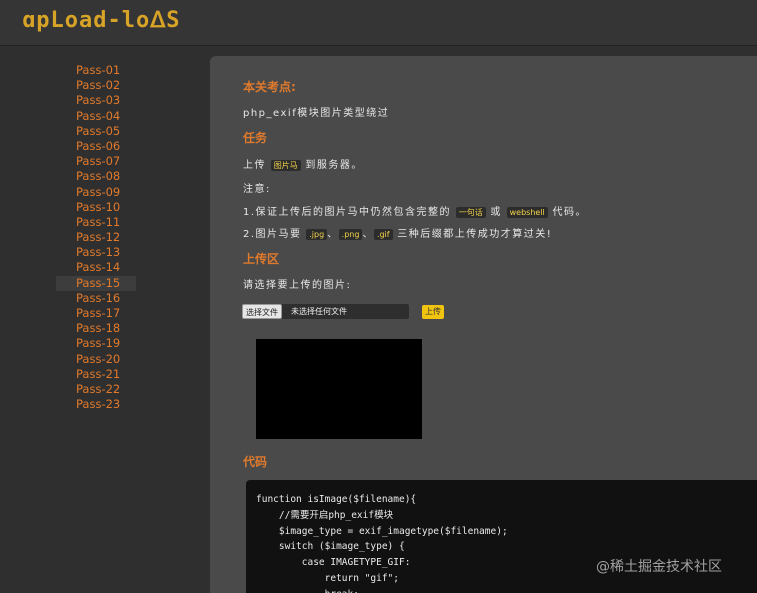 The height and width of the screenshot is (593, 757). What do you see at coordinates (96, 328) in the screenshot?
I see `sidebar-item-pass-18: Pass-18` at bounding box center [96, 328].